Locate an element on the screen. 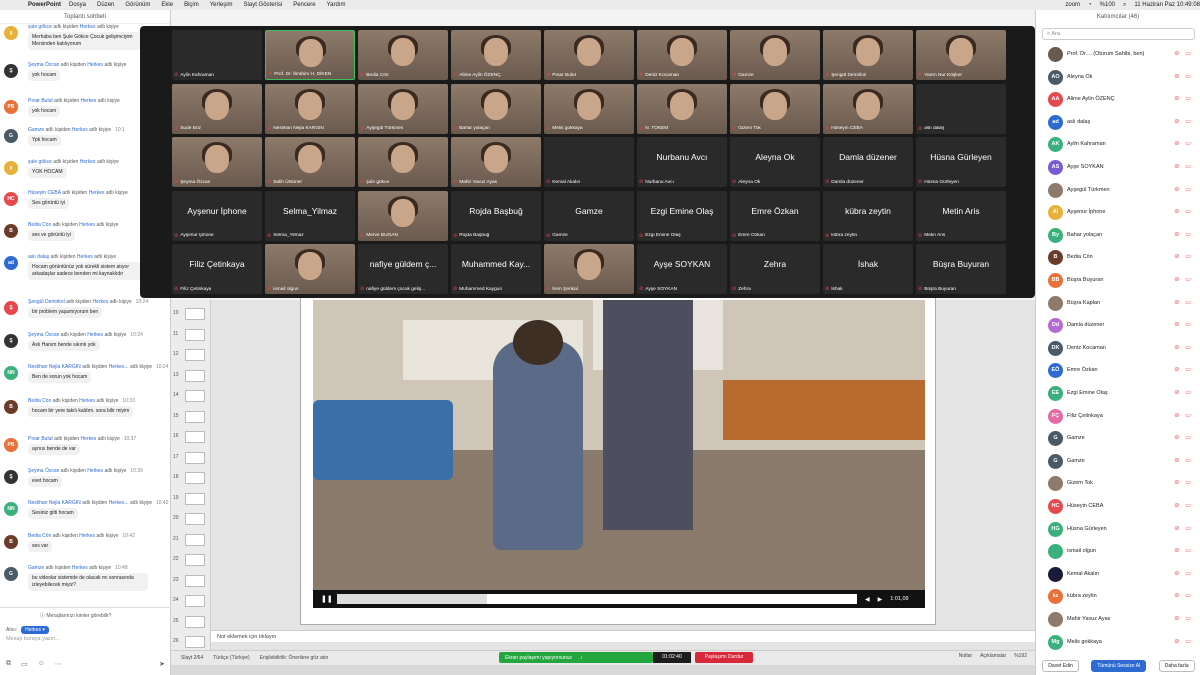 This screenshot has width=1200, height=675. menu-item-view: Görünüm is located at coordinates (137, 5).